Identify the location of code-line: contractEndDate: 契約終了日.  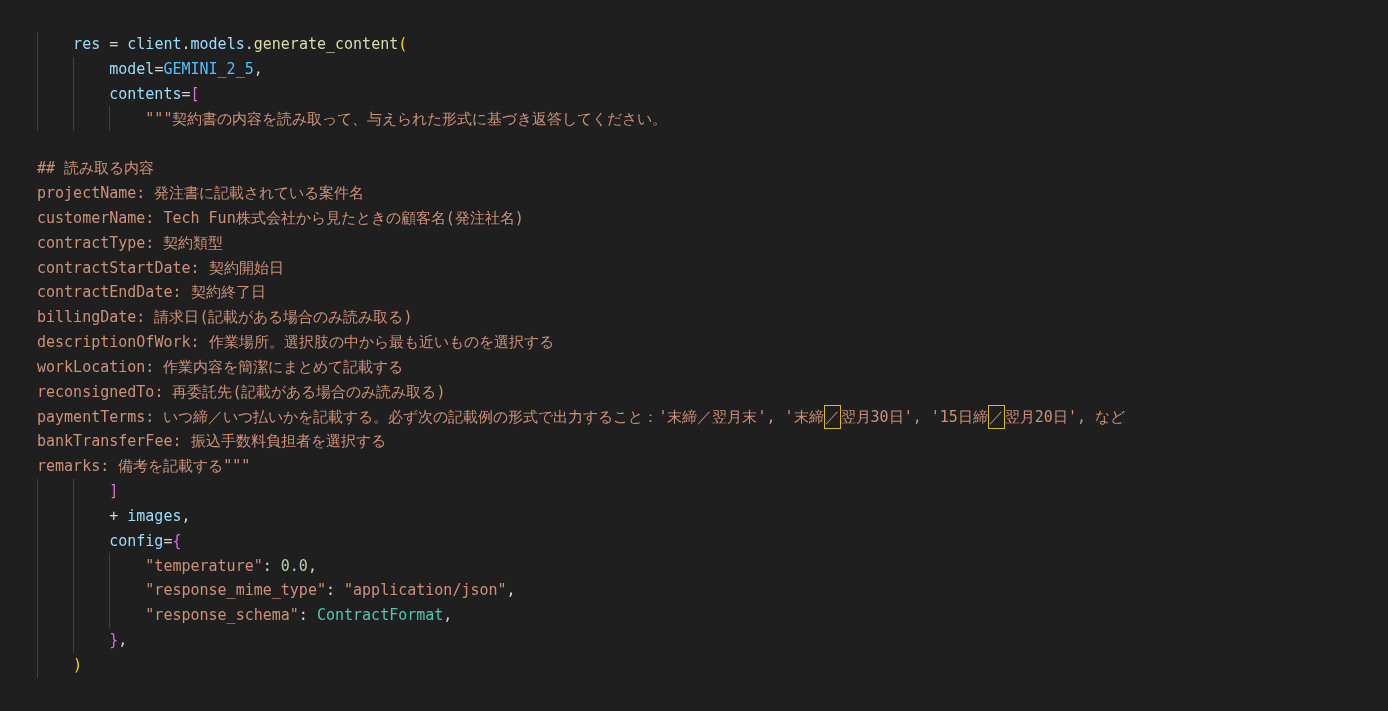
(151, 293).